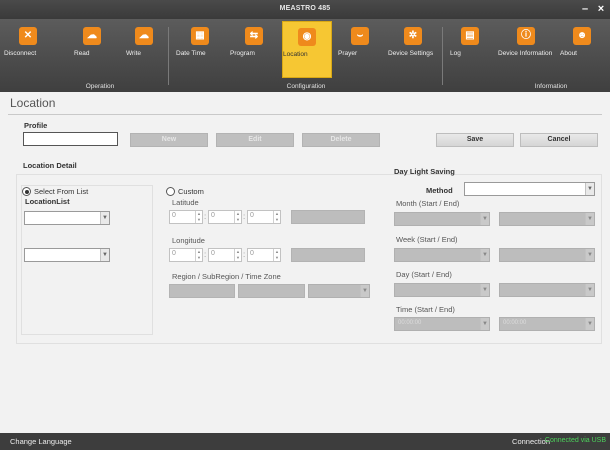 This screenshot has width=610, height=450. I want to click on delete-button: Delete, so click(341, 140).